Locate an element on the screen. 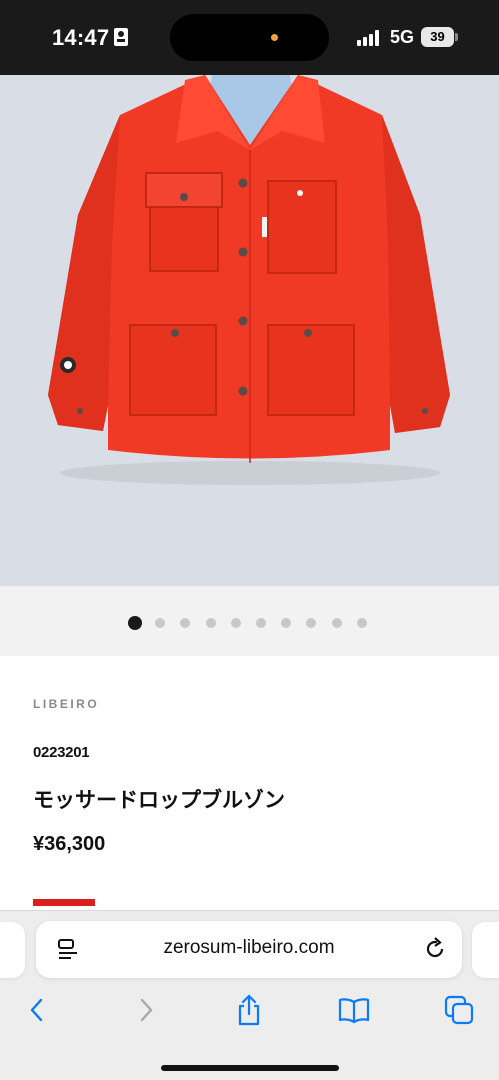  dynamic-island is located at coordinates (249, 37).